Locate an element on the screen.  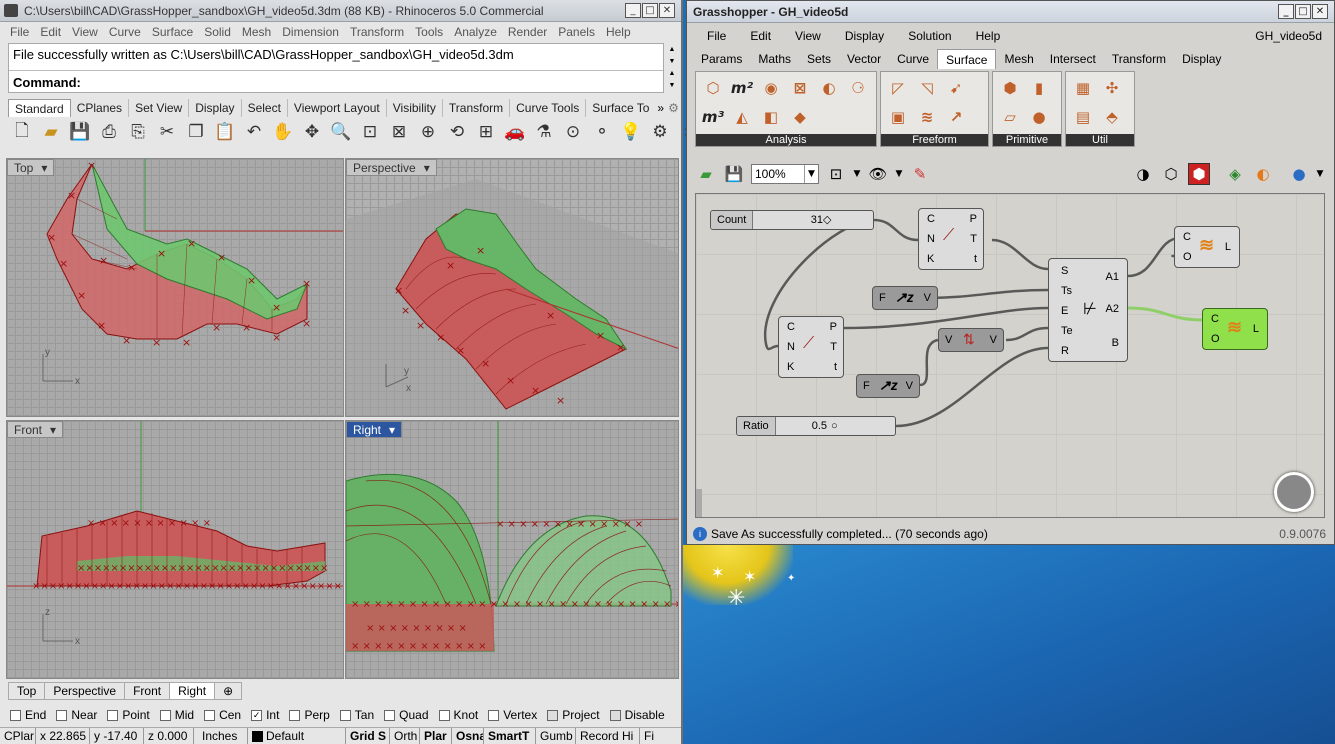
tab-curve-tools: Curve Tools is located at coordinates (548, 108).